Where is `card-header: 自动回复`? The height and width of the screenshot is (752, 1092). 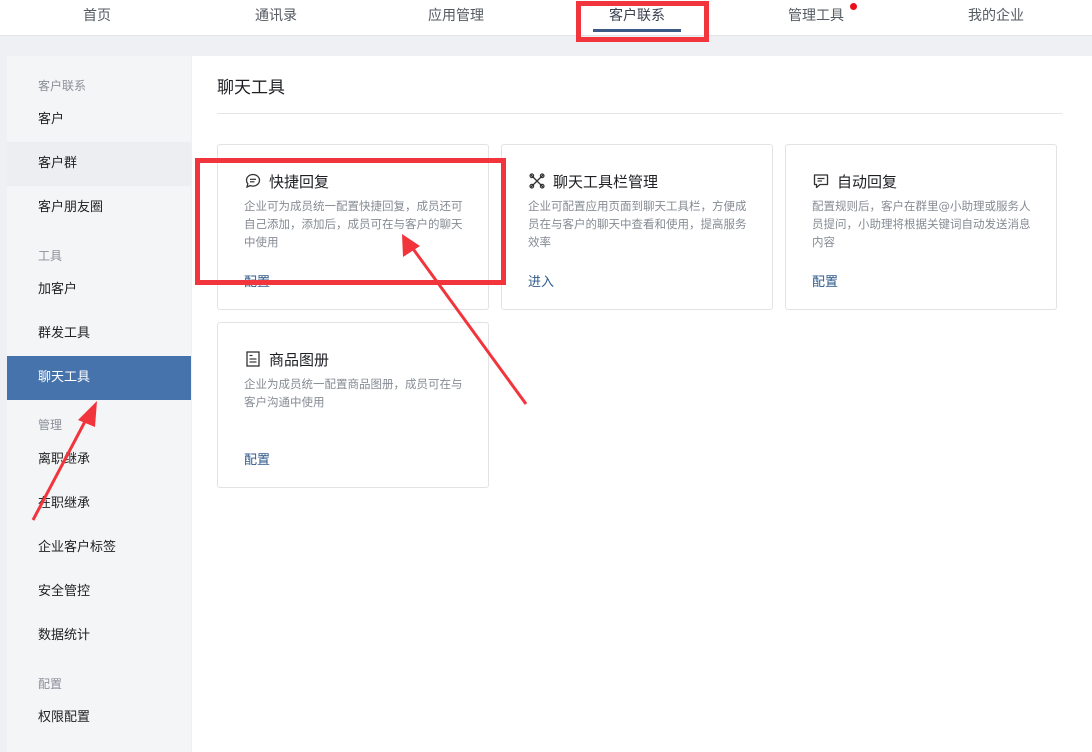 card-header: 自动回复 is located at coordinates (854, 181).